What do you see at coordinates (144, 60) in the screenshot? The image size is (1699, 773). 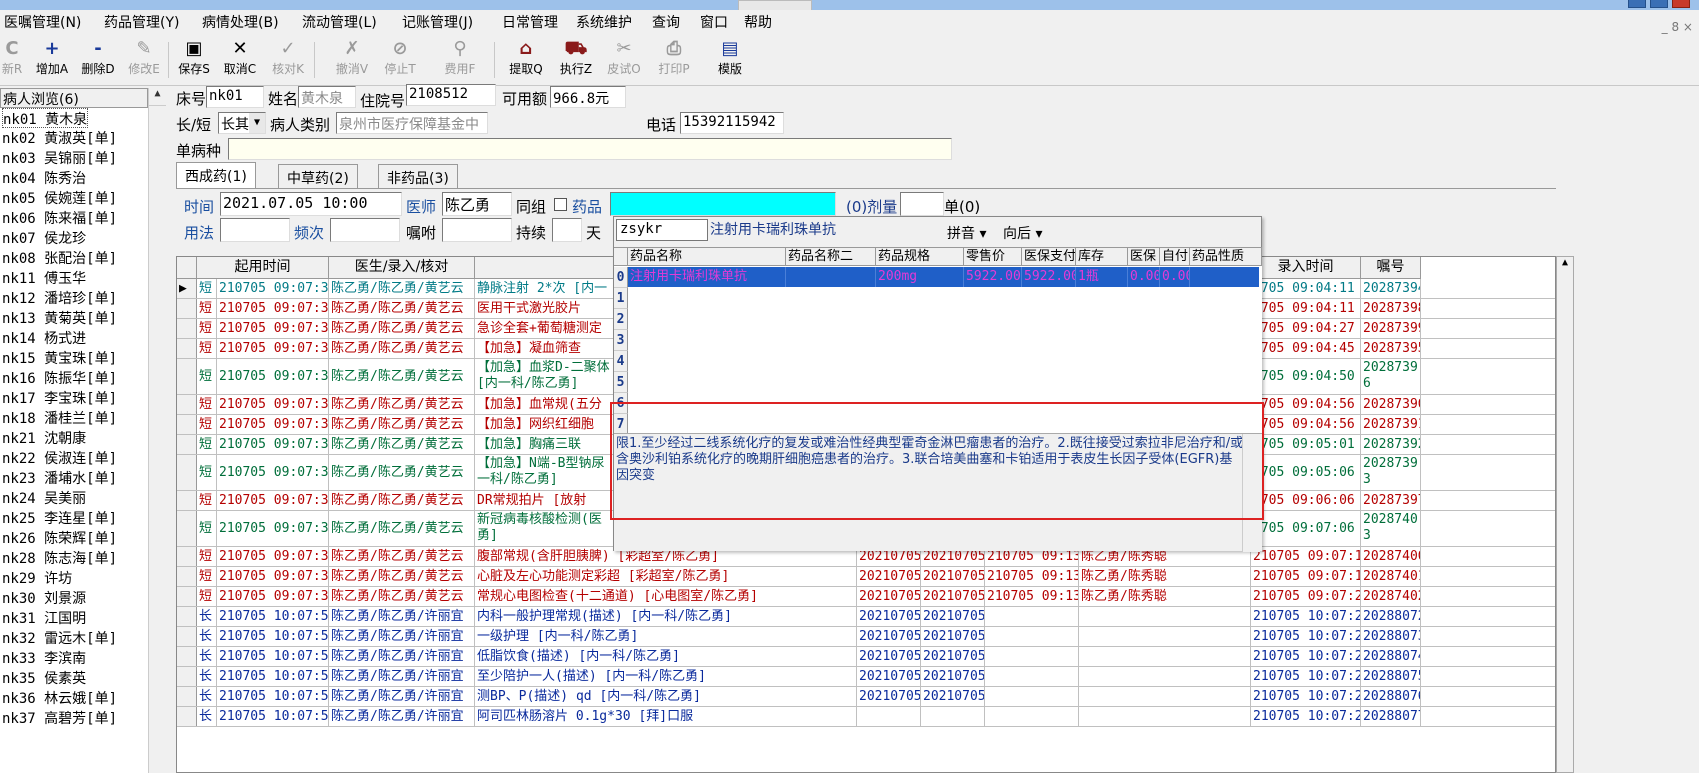 I see `modify-button: ✎ 修改E` at bounding box center [144, 60].